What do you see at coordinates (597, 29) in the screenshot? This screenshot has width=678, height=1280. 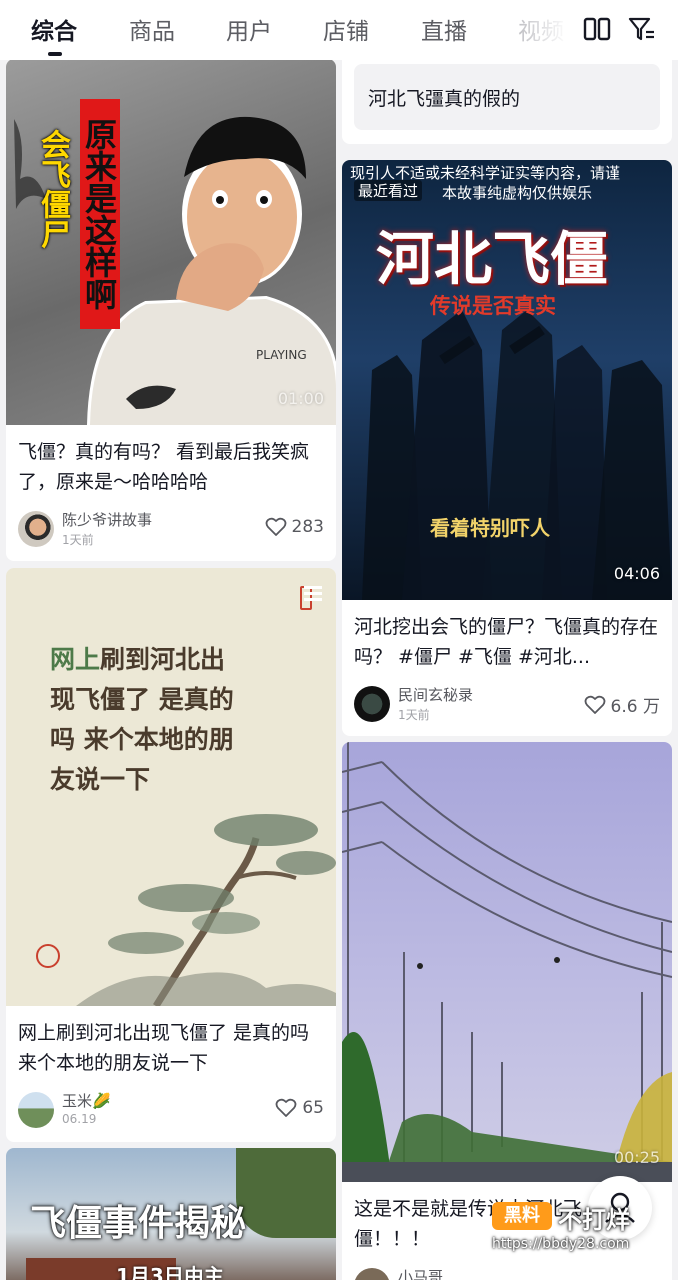 I see `two-column-layout-icon` at bounding box center [597, 29].